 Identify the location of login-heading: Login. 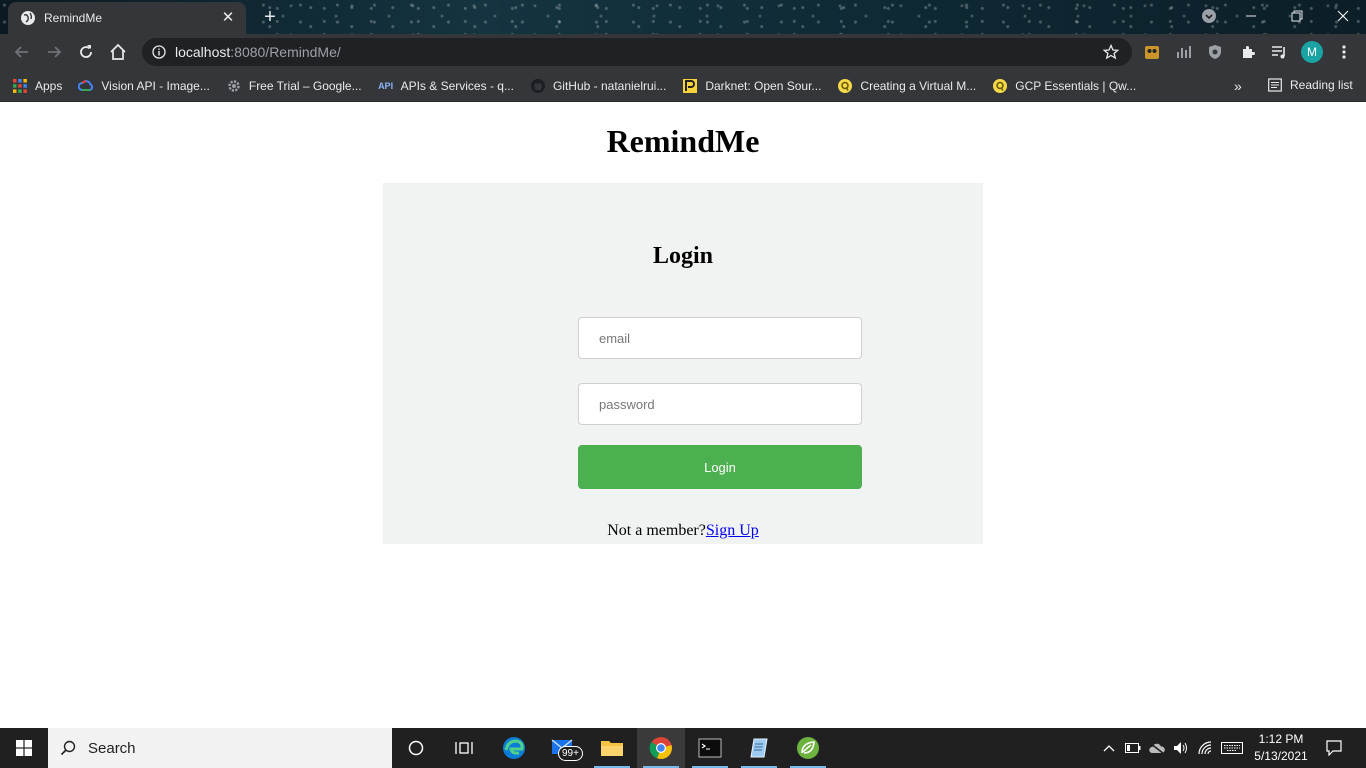
(683, 256).